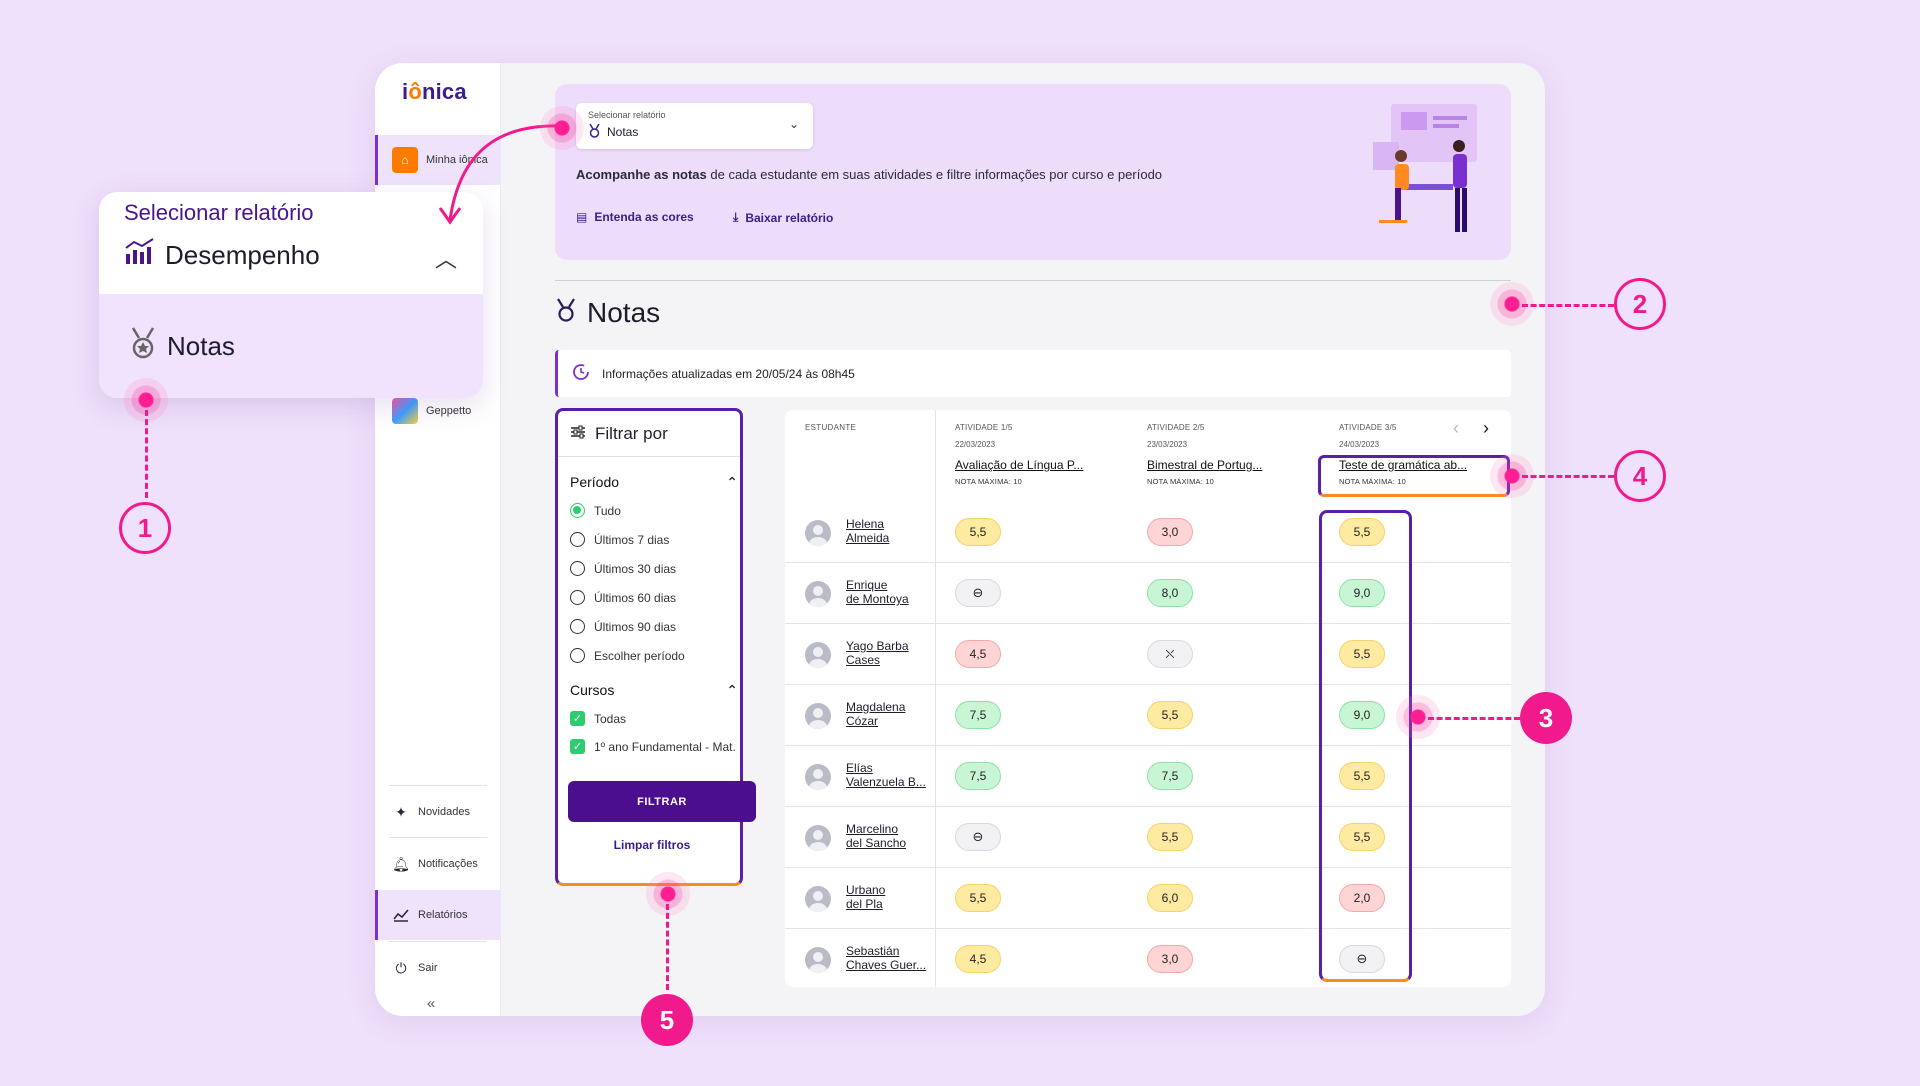 This screenshot has width=1920, height=1086. I want to click on filter-header: Filtrar por, so click(649, 434).